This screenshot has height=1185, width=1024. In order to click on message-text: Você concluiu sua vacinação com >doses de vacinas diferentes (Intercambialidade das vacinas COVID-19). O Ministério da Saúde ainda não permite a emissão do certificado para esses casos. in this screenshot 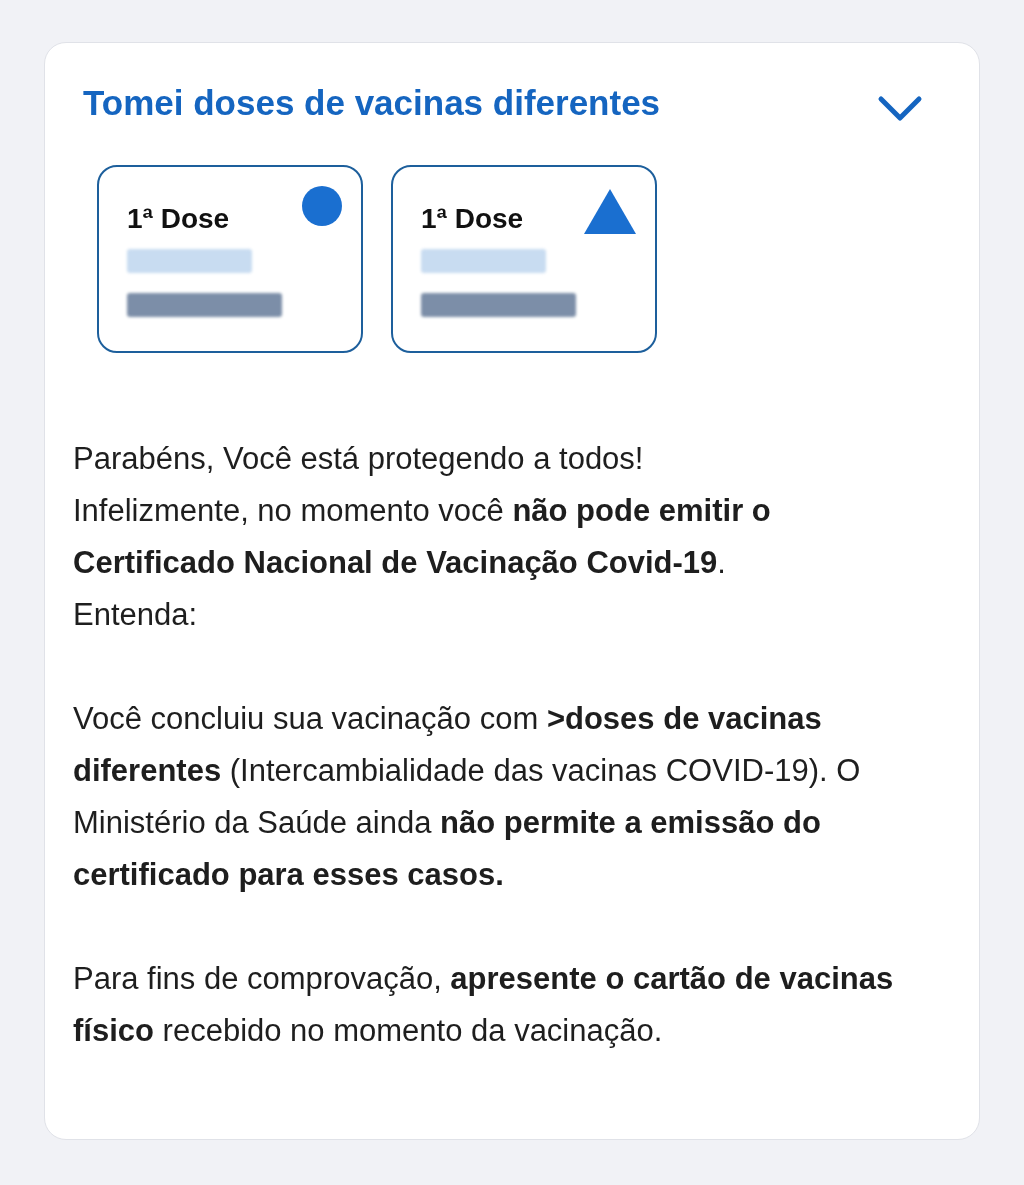, I will do `click(467, 797)`.